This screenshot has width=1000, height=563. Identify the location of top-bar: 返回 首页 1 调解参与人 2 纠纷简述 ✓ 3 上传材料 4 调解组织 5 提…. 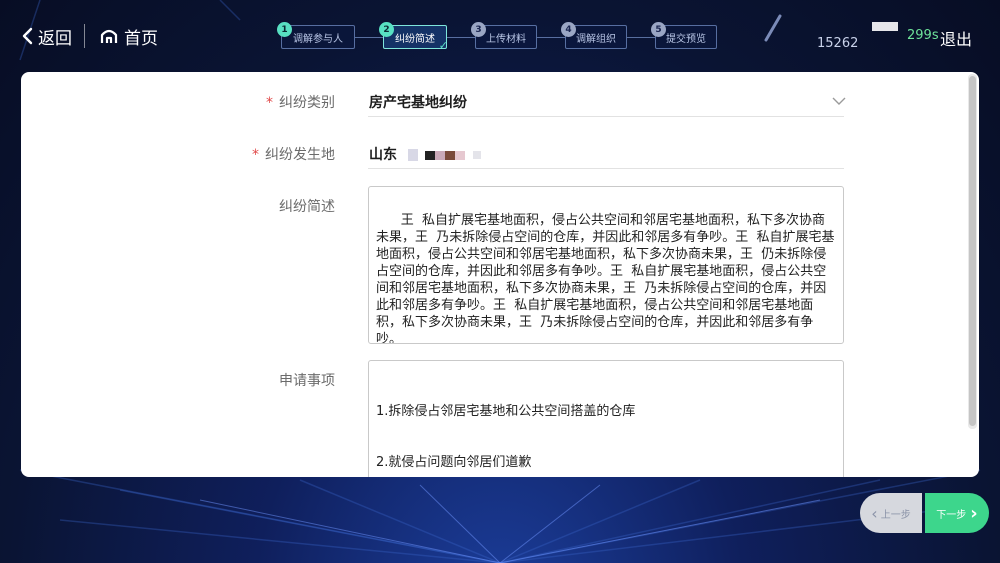
(500, 35).